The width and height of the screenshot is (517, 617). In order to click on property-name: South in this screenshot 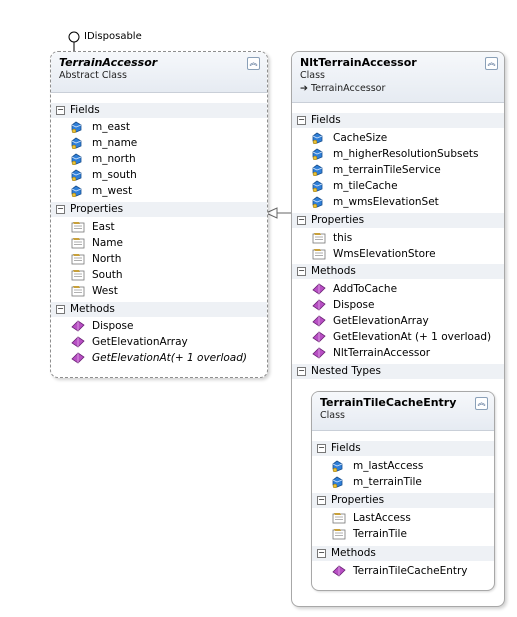, I will do `click(107, 275)`.